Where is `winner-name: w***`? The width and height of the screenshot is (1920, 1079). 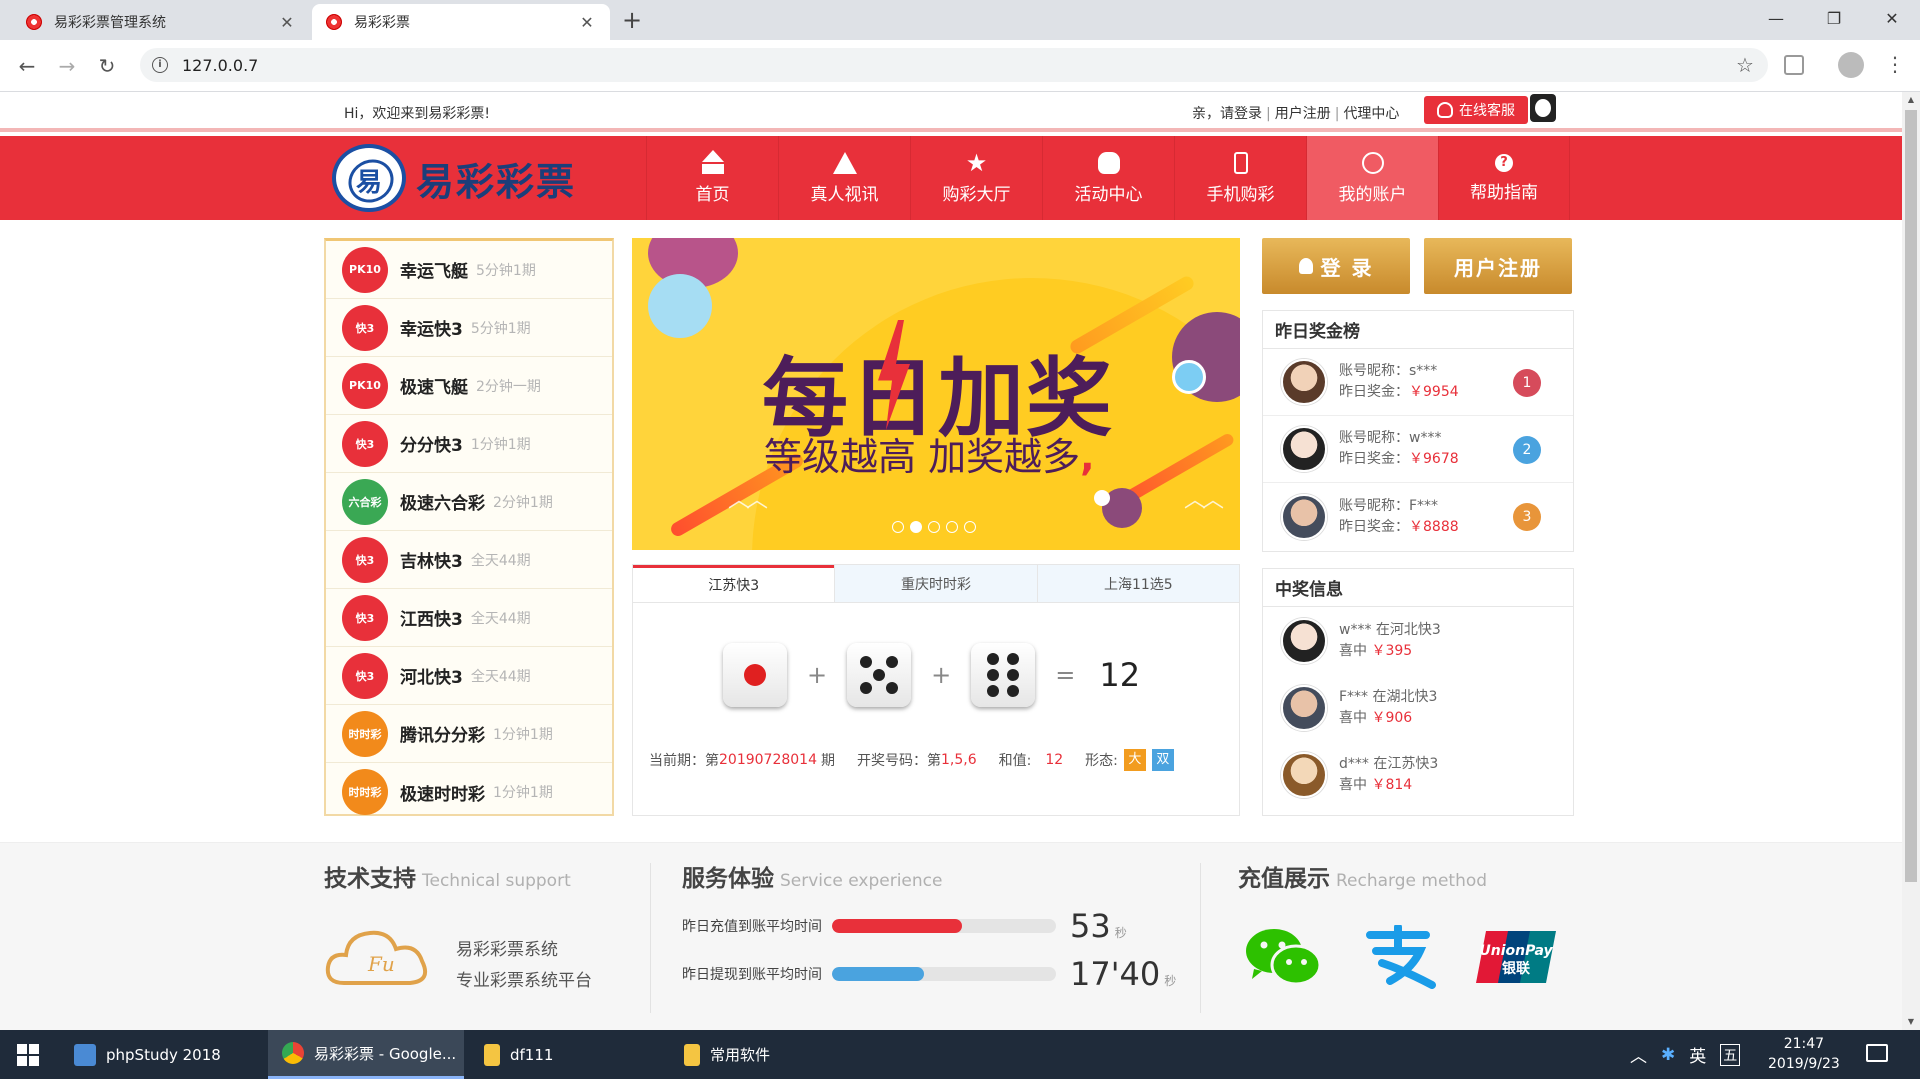 winner-name: w*** is located at coordinates (1425, 438).